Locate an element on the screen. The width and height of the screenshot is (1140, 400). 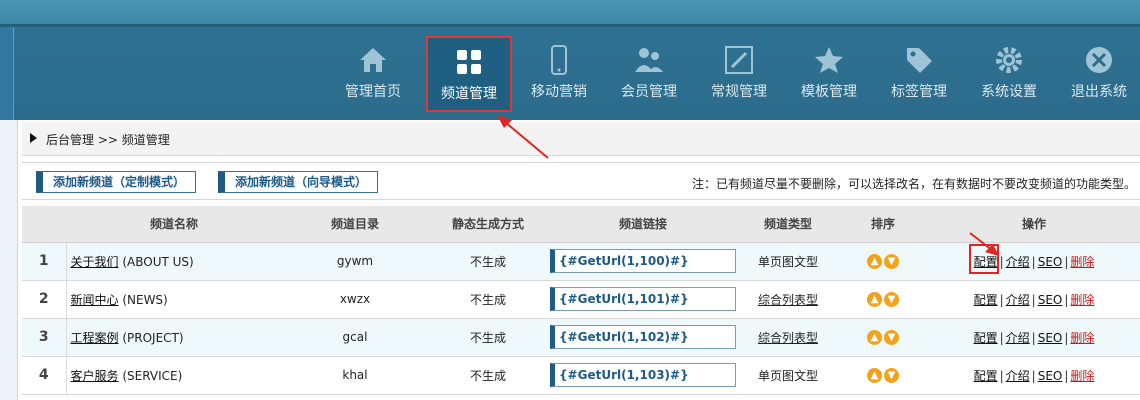
arrow-line-config is located at coordinates (981, 241).